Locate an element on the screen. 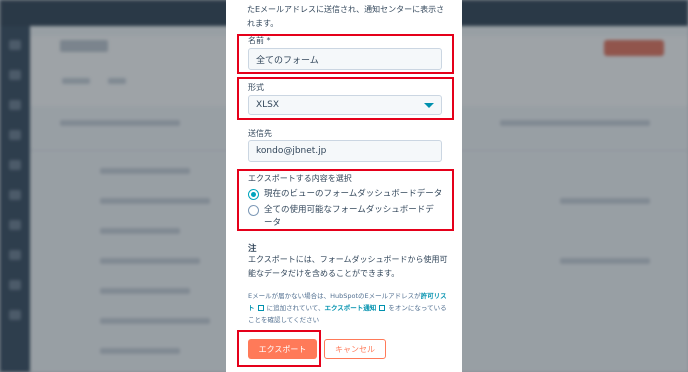  export-notification-link: エクスポート通知 is located at coordinates (350, 308).